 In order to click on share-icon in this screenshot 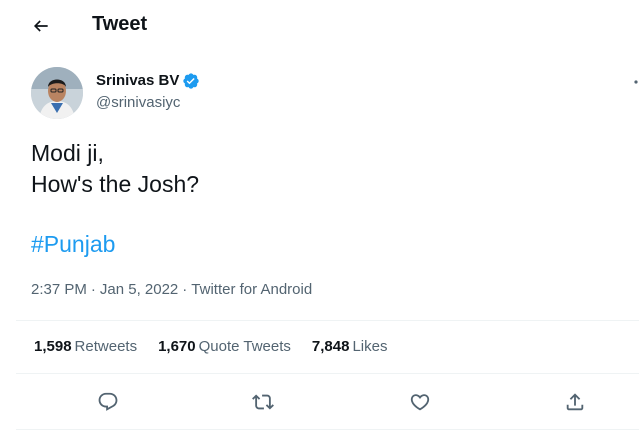, I will do `click(575, 402)`.